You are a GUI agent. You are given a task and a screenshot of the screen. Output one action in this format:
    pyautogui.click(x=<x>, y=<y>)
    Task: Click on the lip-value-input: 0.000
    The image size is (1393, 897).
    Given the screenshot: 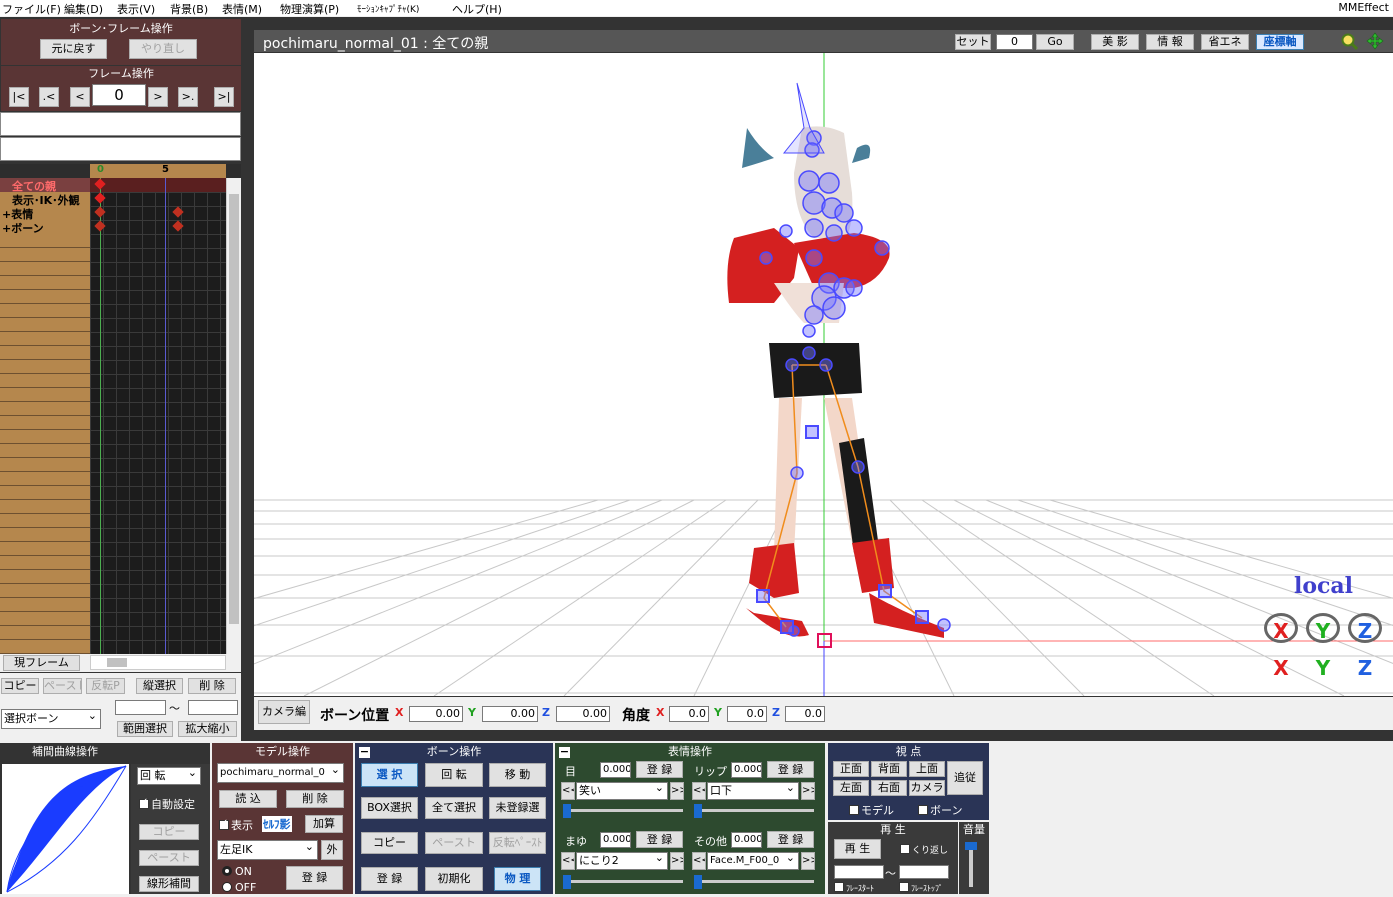 What is the action you would take?
    pyautogui.click(x=746, y=770)
    